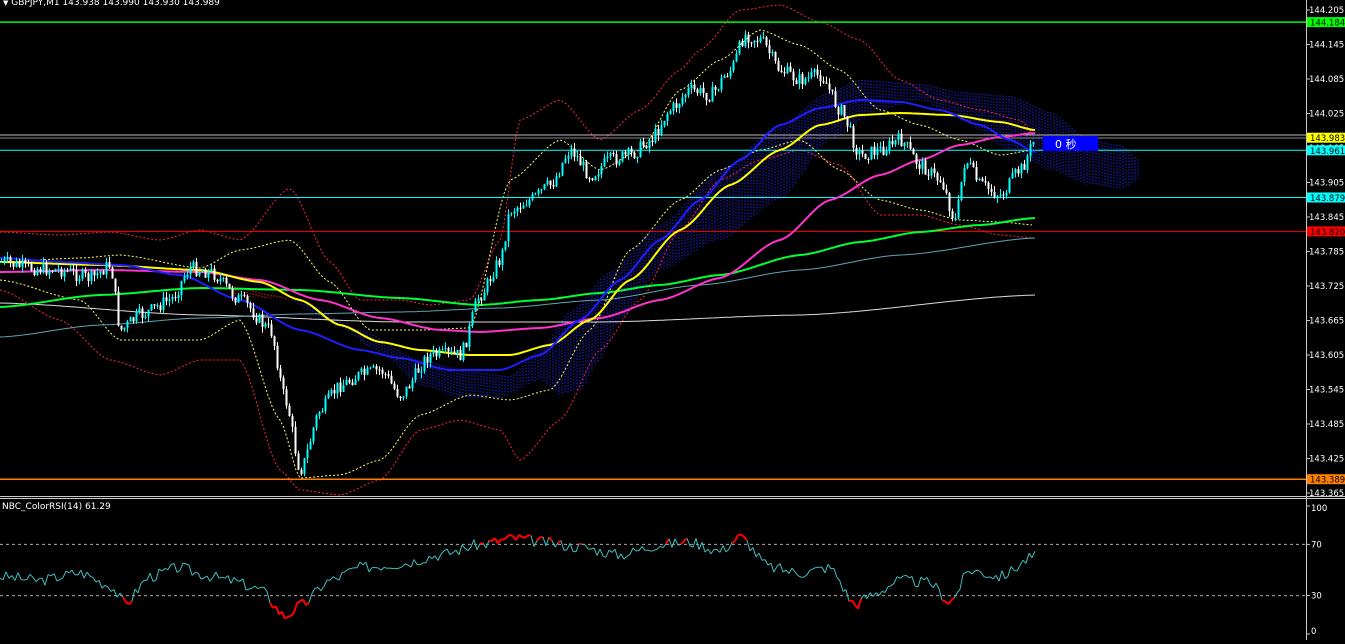  I want to click on rsi-tick-label: 70, so click(1316, 545).